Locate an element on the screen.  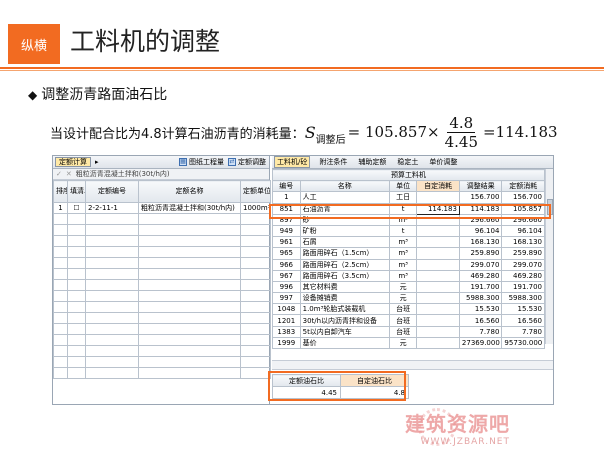
col-seq: 排序 is located at coordinates (60, 191).